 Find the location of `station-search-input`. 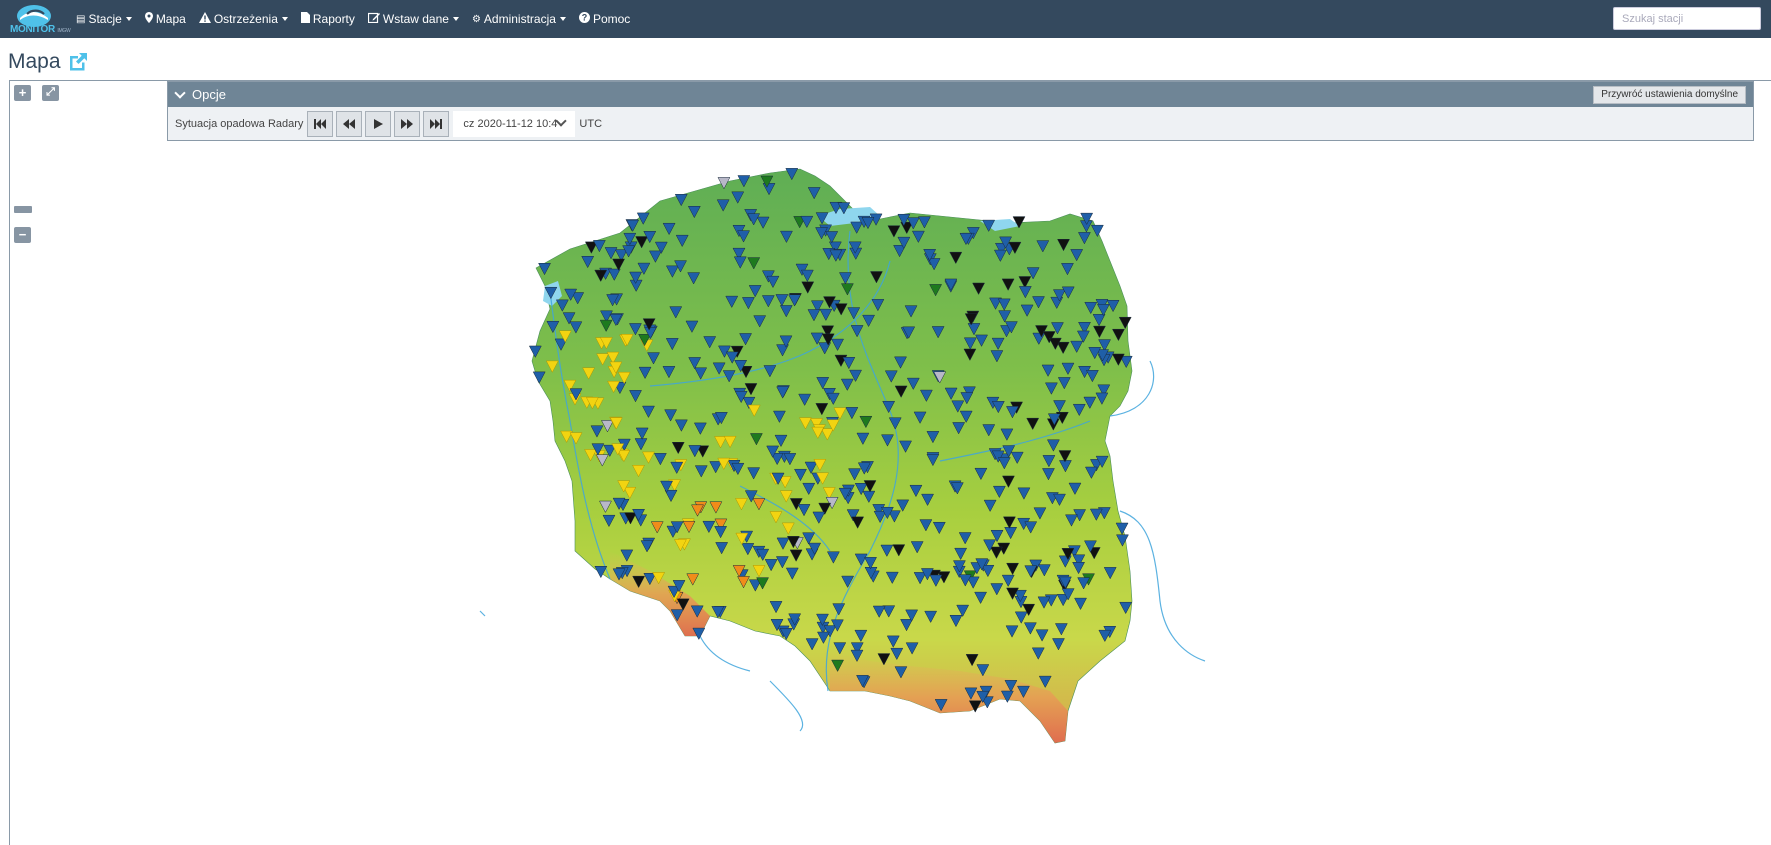

station-search-input is located at coordinates (1687, 18).